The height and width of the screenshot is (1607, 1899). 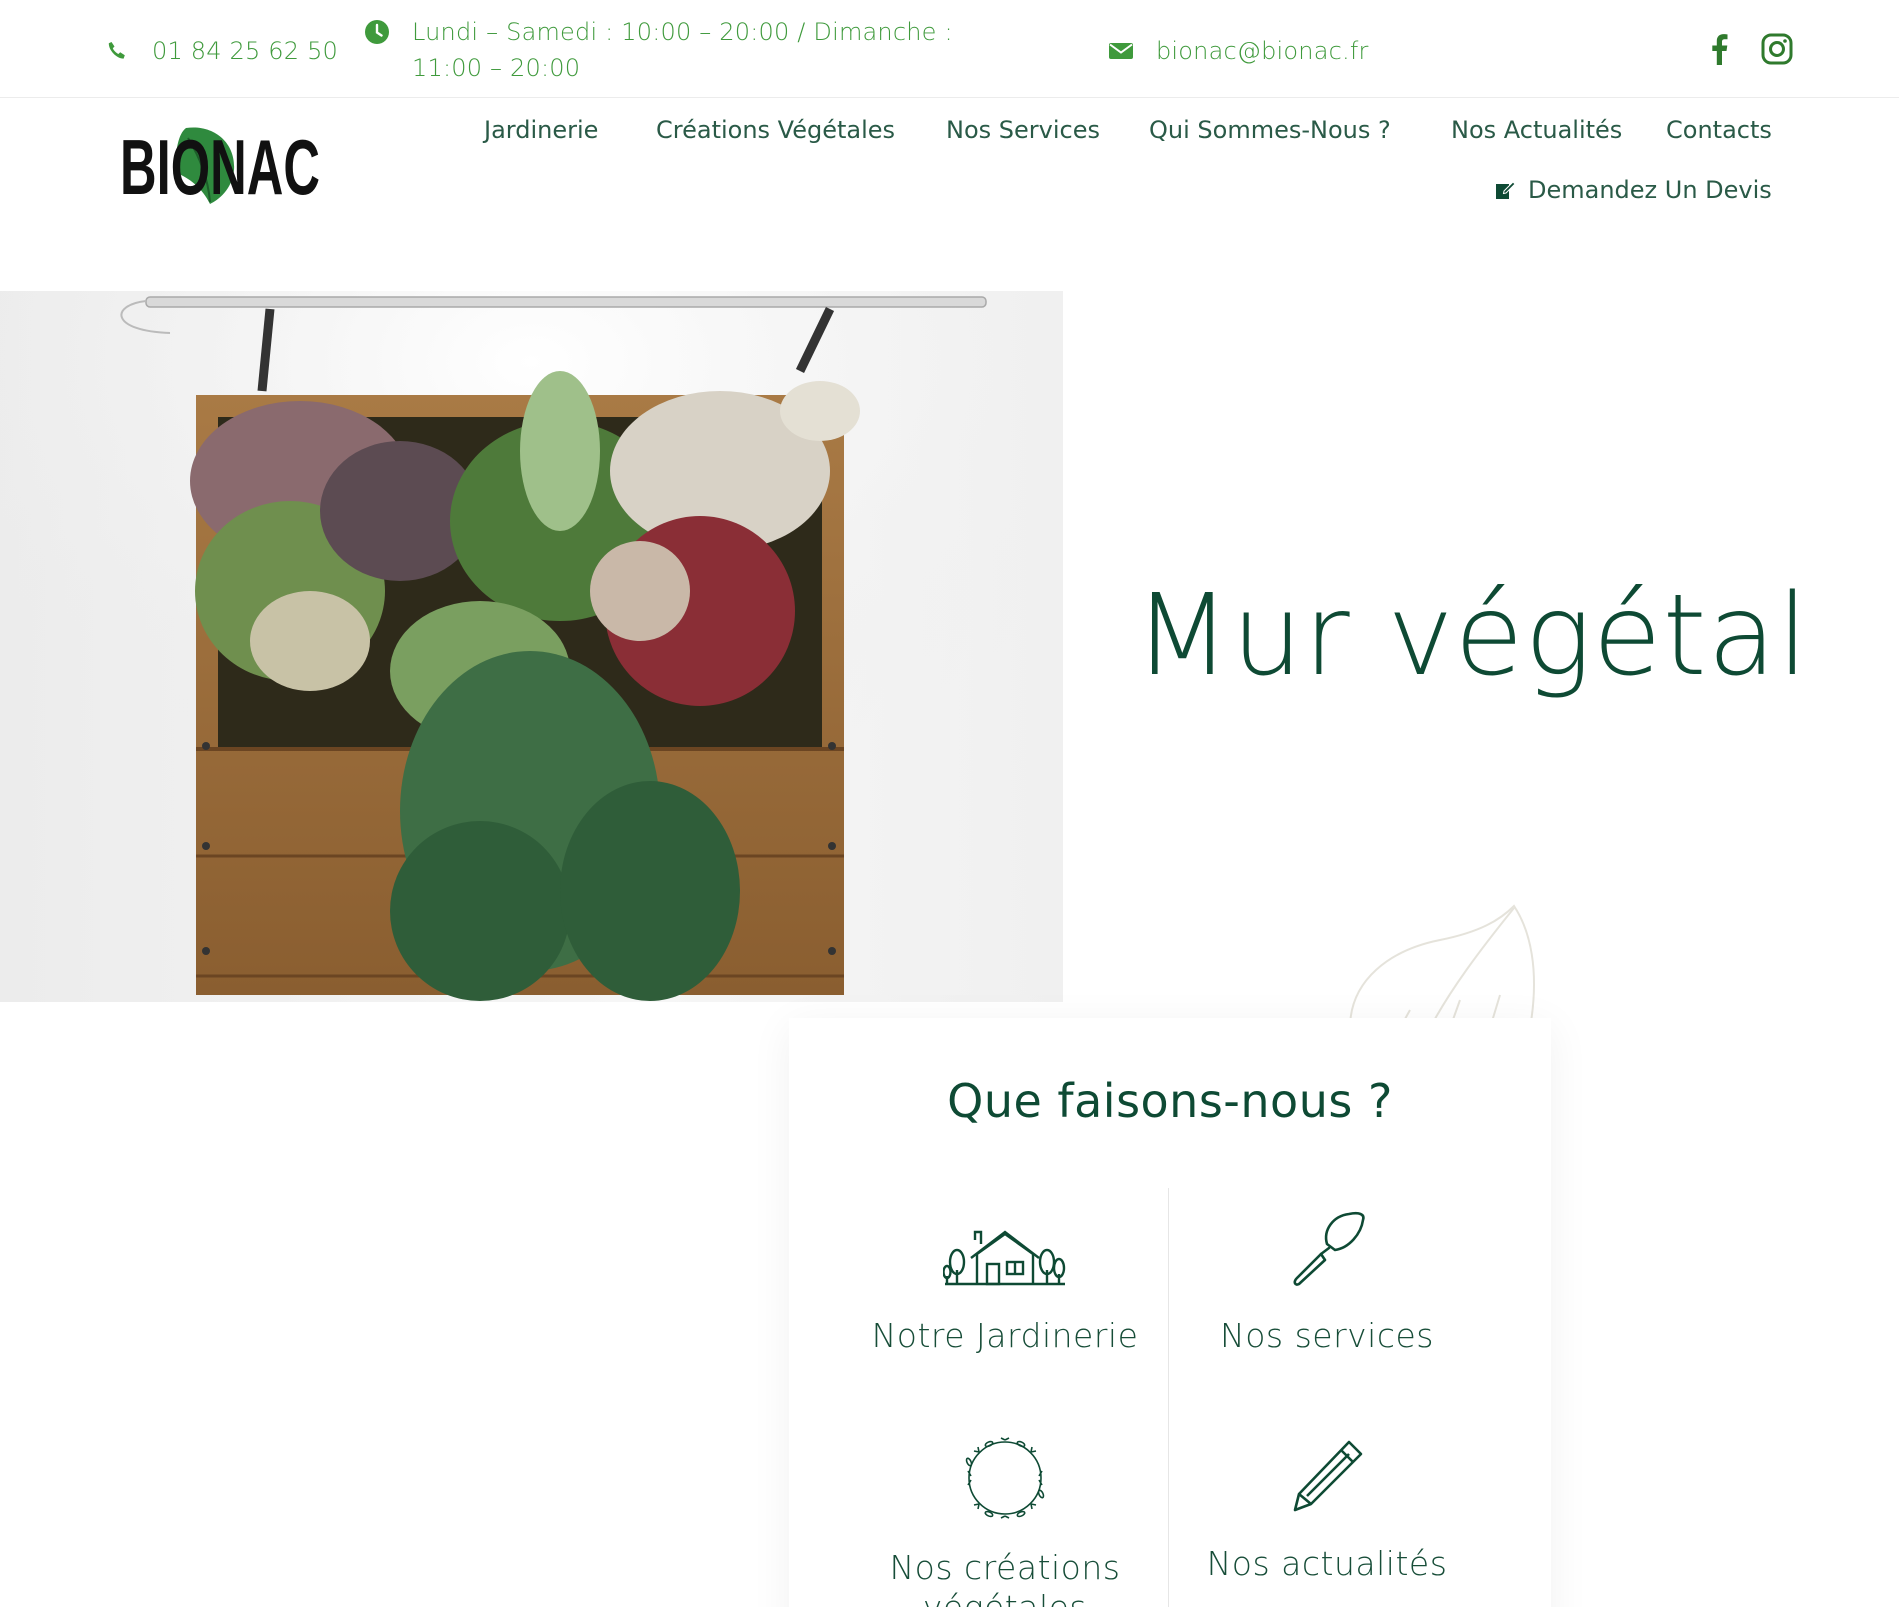 I want to click on phone-number: 01 84 25 62 50, so click(x=245, y=51).